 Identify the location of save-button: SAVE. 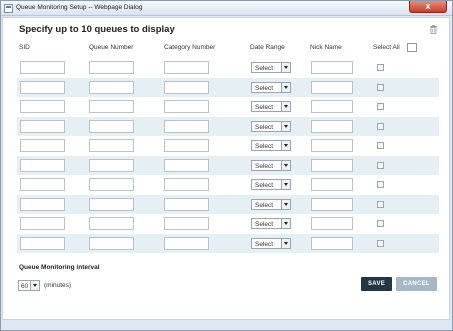
(376, 284).